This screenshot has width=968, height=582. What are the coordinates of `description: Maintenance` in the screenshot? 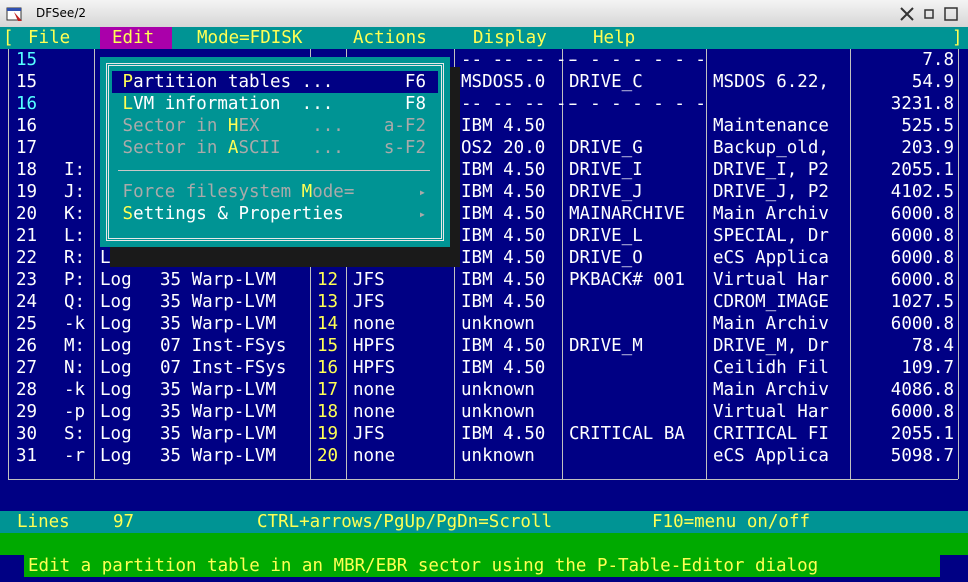 It's located at (771, 126).